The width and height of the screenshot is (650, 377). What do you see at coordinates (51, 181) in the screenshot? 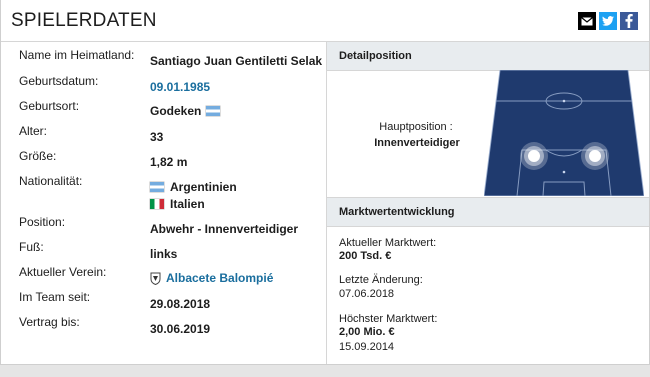
I see `nationality-label: Nationalität:` at bounding box center [51, 181].